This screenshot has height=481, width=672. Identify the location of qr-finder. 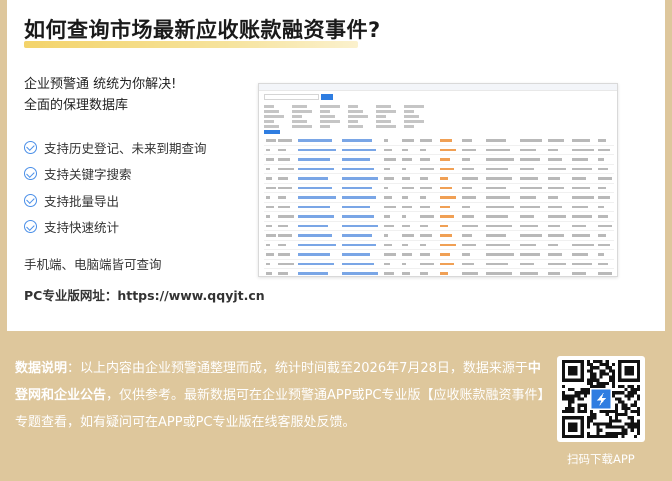
(573, 371).